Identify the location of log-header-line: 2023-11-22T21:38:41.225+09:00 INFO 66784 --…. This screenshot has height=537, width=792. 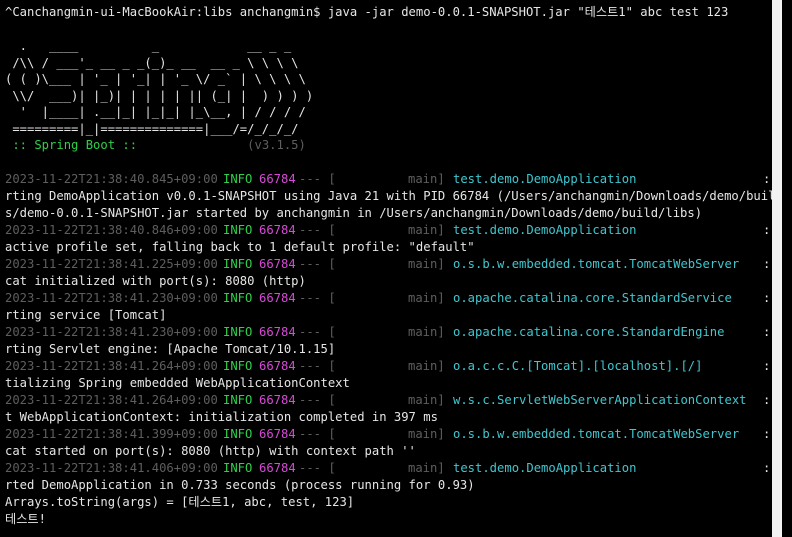
(388, 264).